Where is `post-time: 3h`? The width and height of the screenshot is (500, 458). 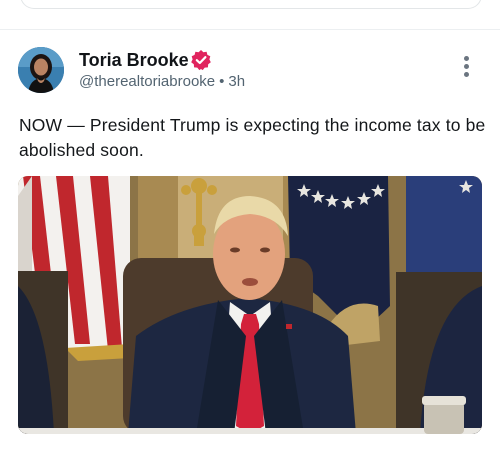 post-time: 3h is located at coordinates (236, 81).